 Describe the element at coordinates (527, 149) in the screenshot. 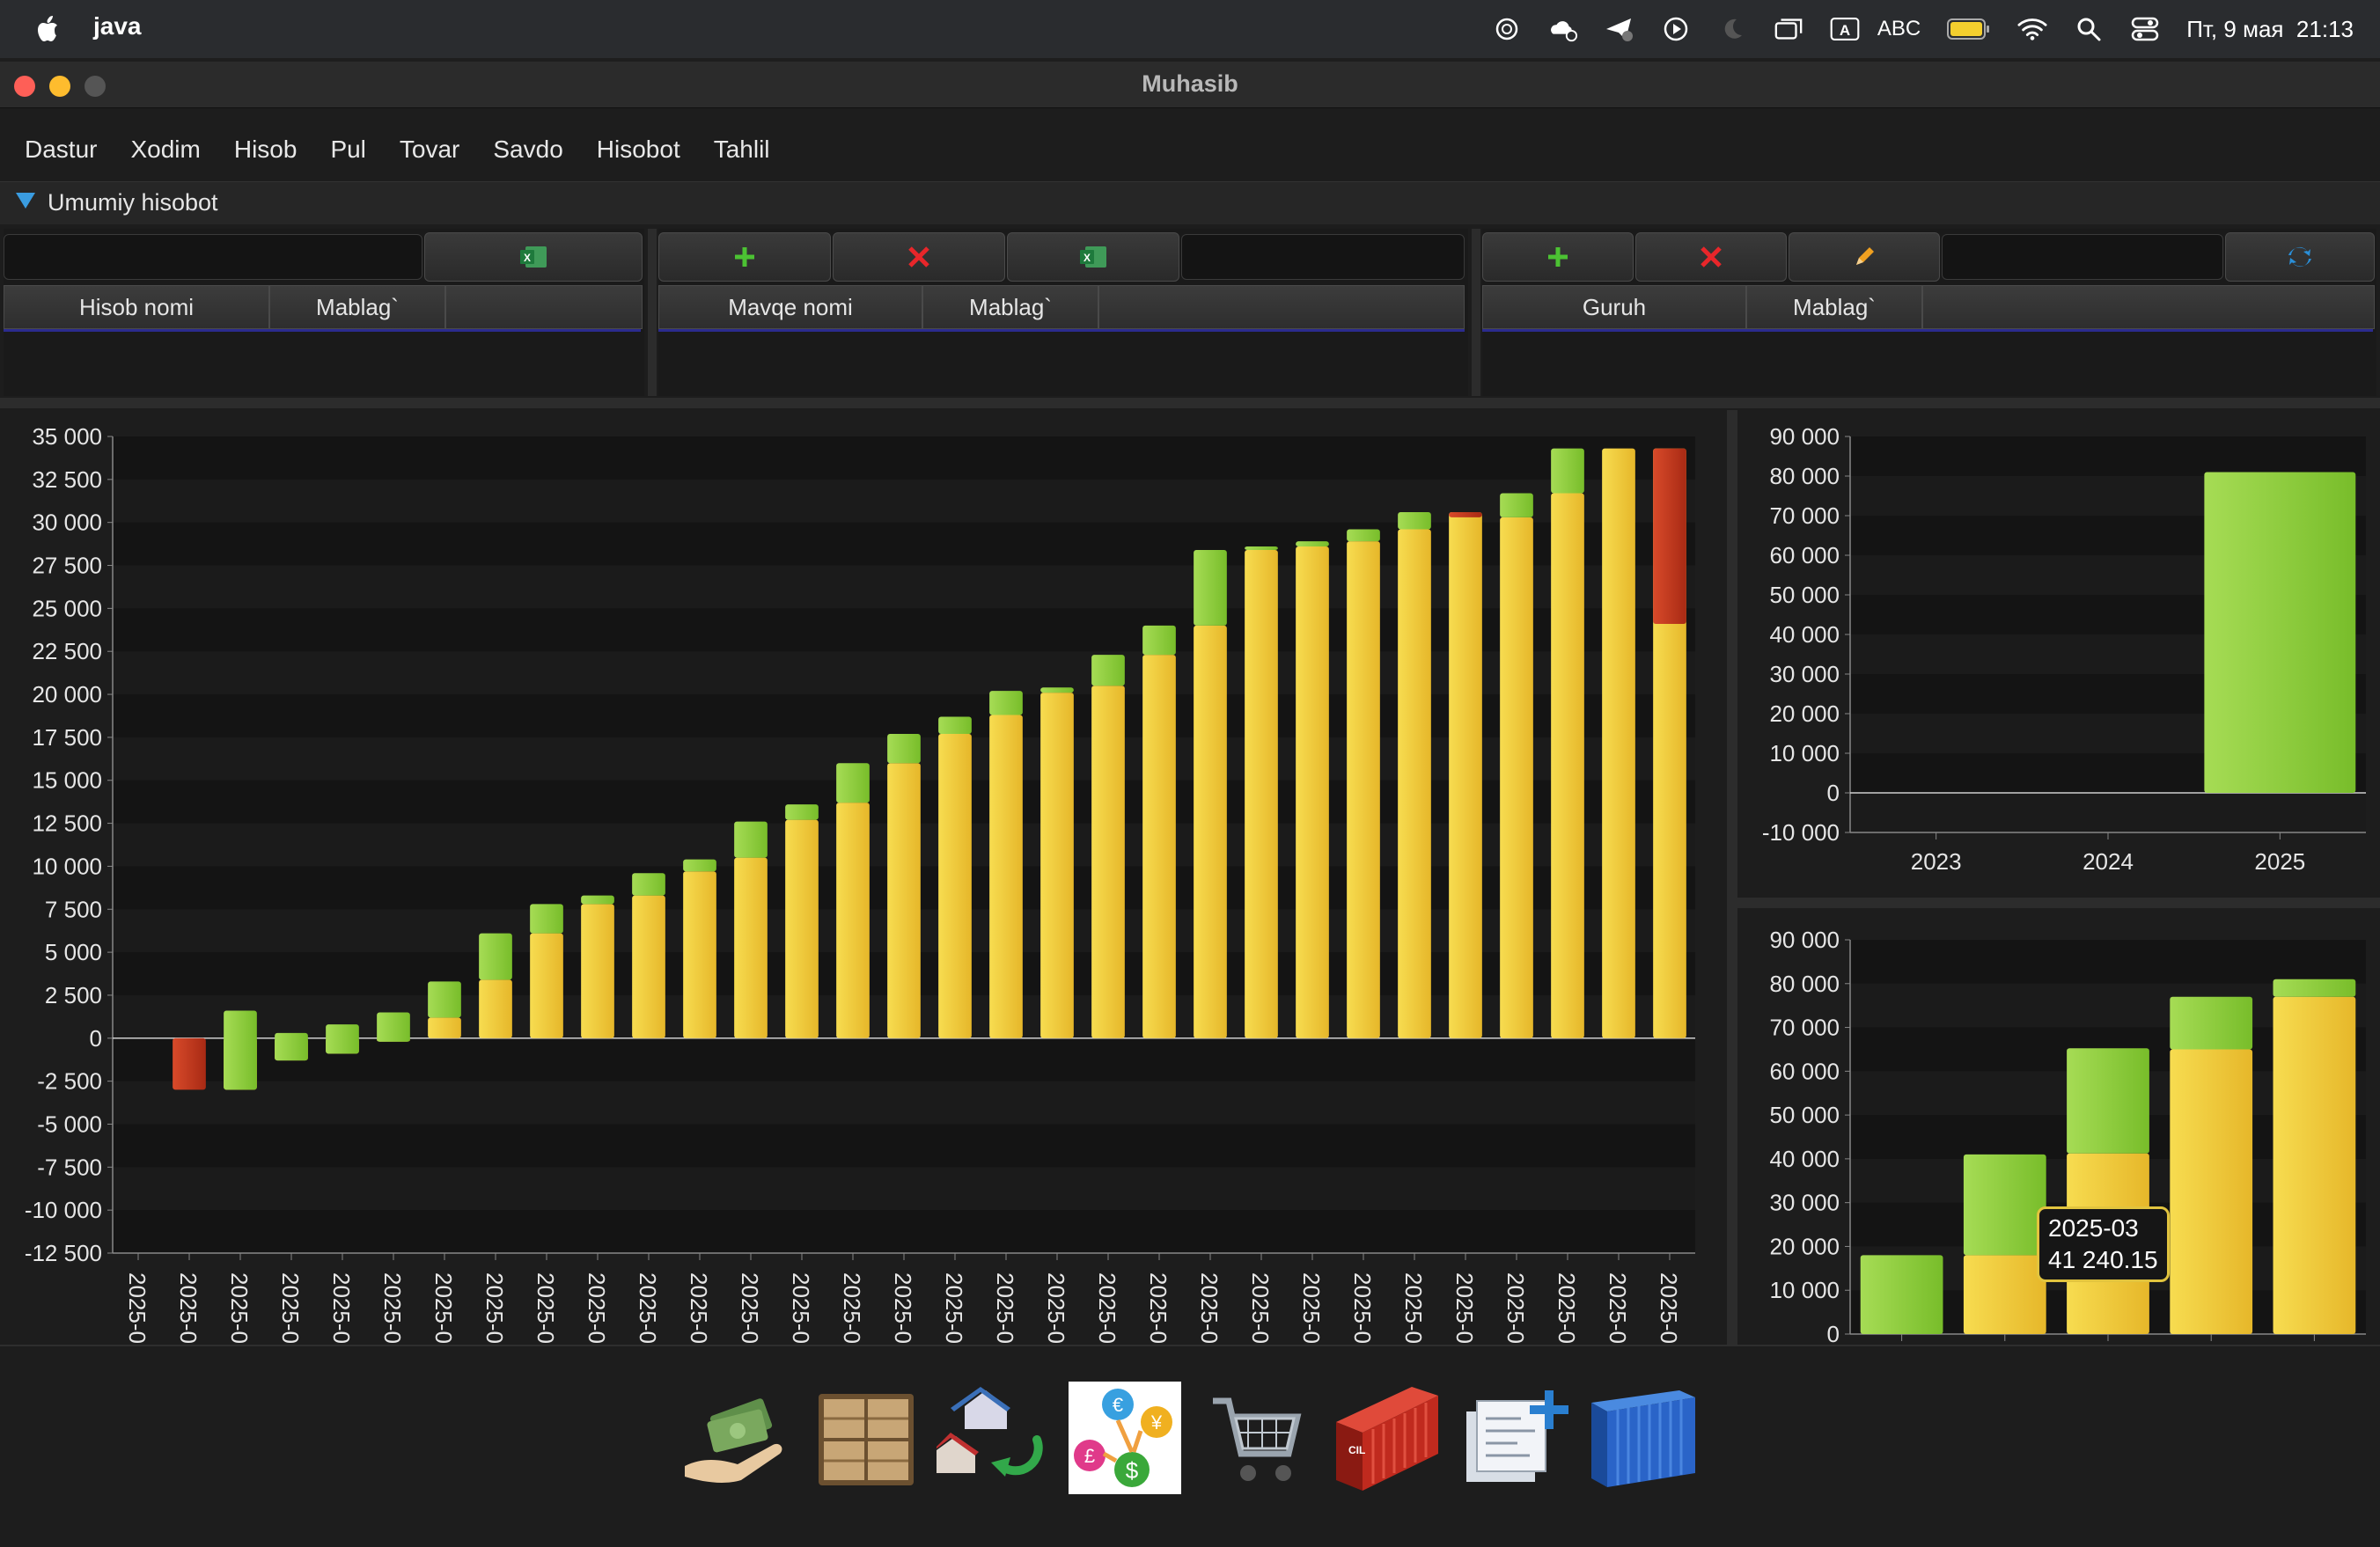

I see `menu-savdo: Savdo` at that location.